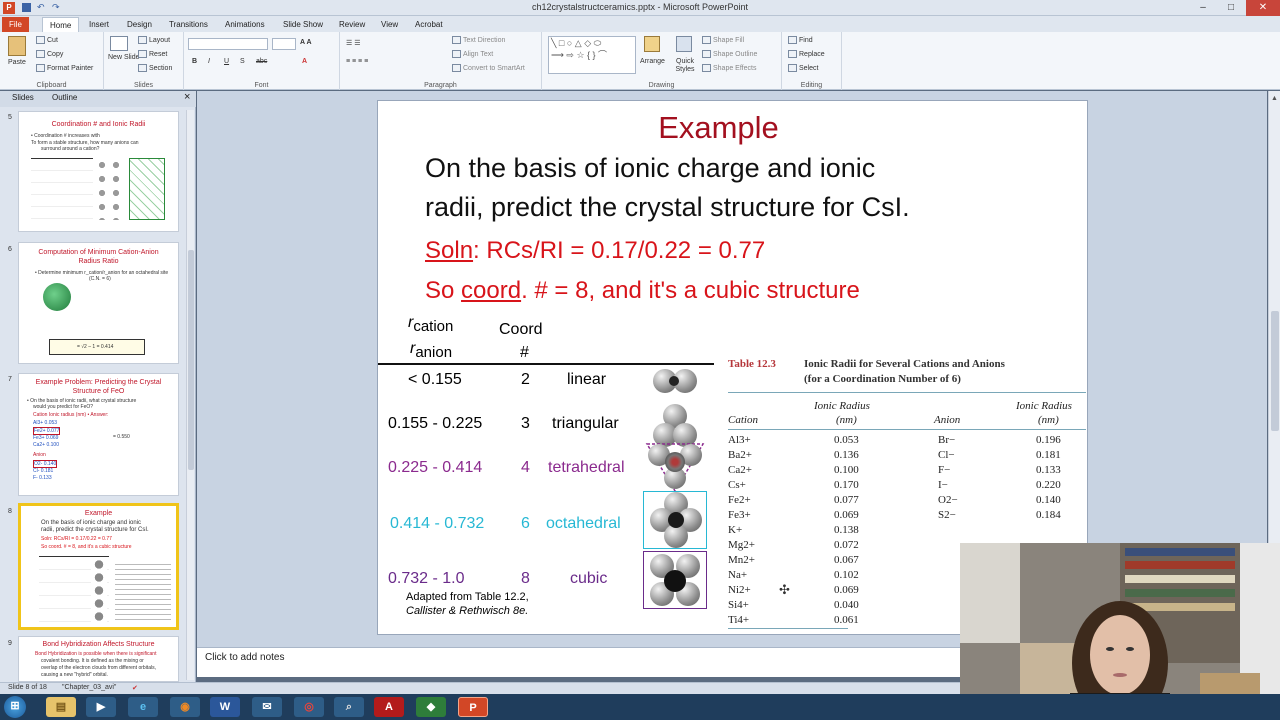  Describe the element at coordinates (488, 68) in the screenshot. I see `convert-smartart-button: Convert to SmartArt` at that location.